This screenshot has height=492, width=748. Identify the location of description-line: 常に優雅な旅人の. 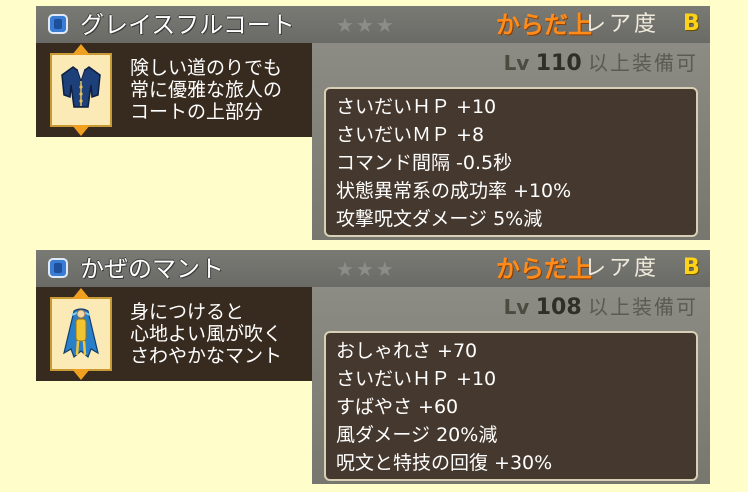
(206, 90).